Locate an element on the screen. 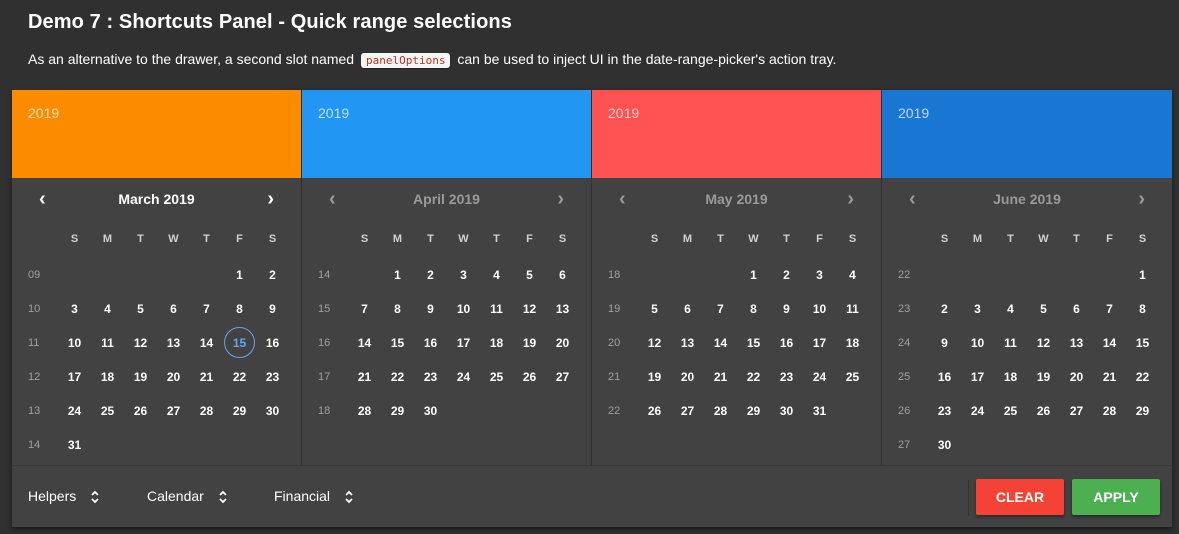 Image resolution: width=1179 pixels, height=534 pixels. day-cell: 18 is located at coordinates (1010, 377).